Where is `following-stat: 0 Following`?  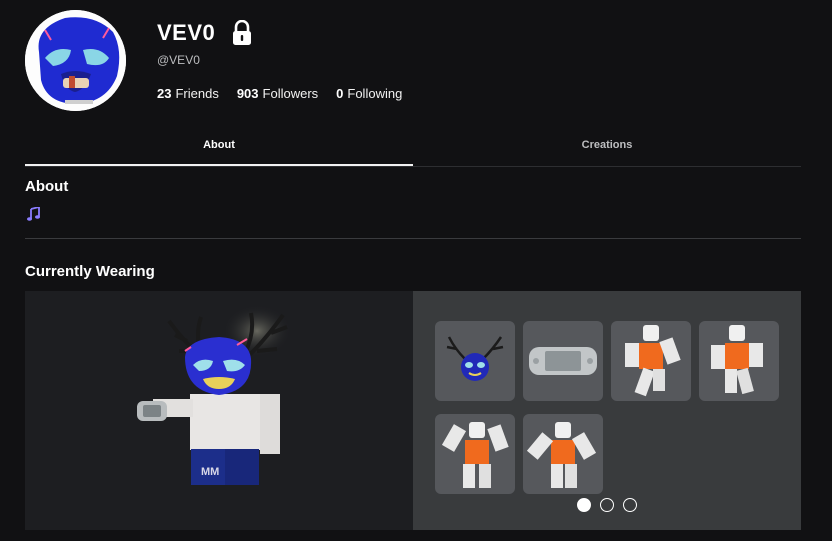 following-stat: 0 Following is located at coordinates (369, 93).